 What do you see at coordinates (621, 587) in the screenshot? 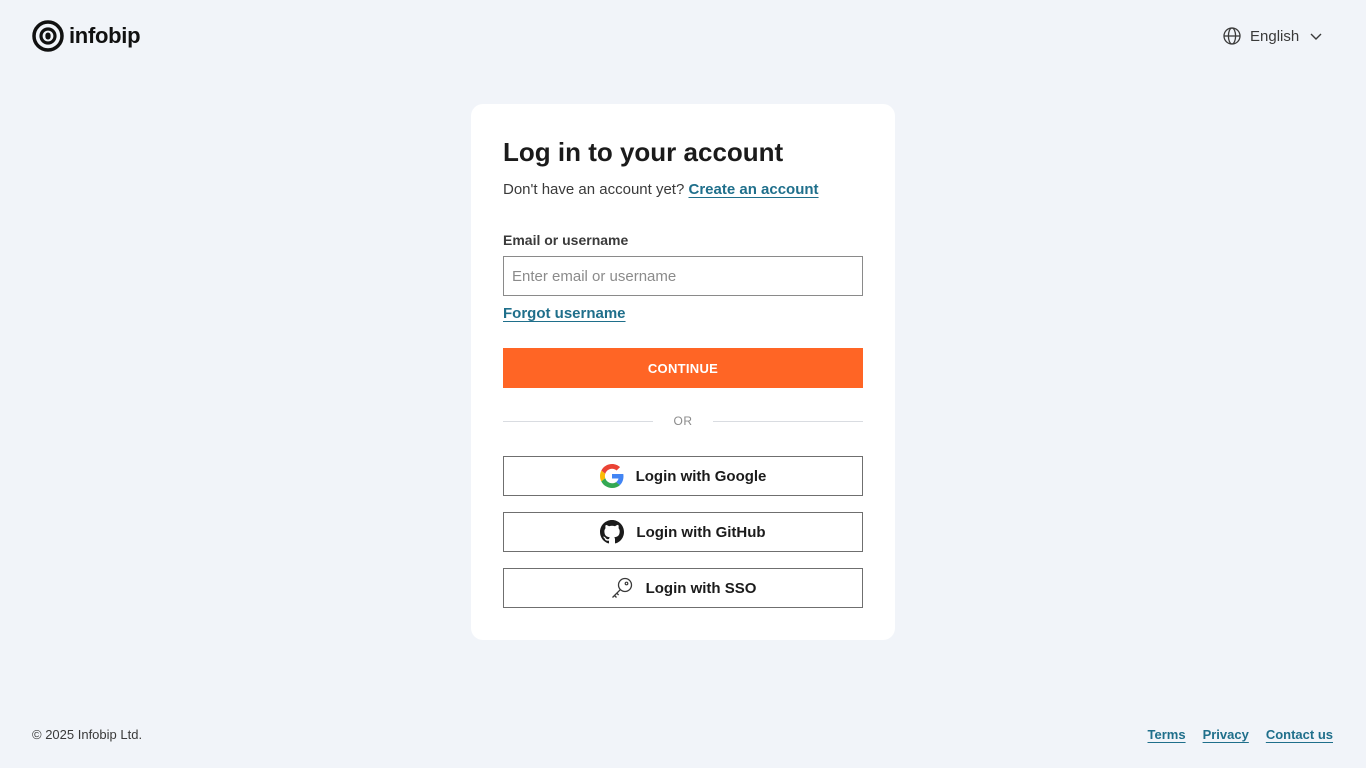
I see `key-icon` at bounding box center [621, 587].